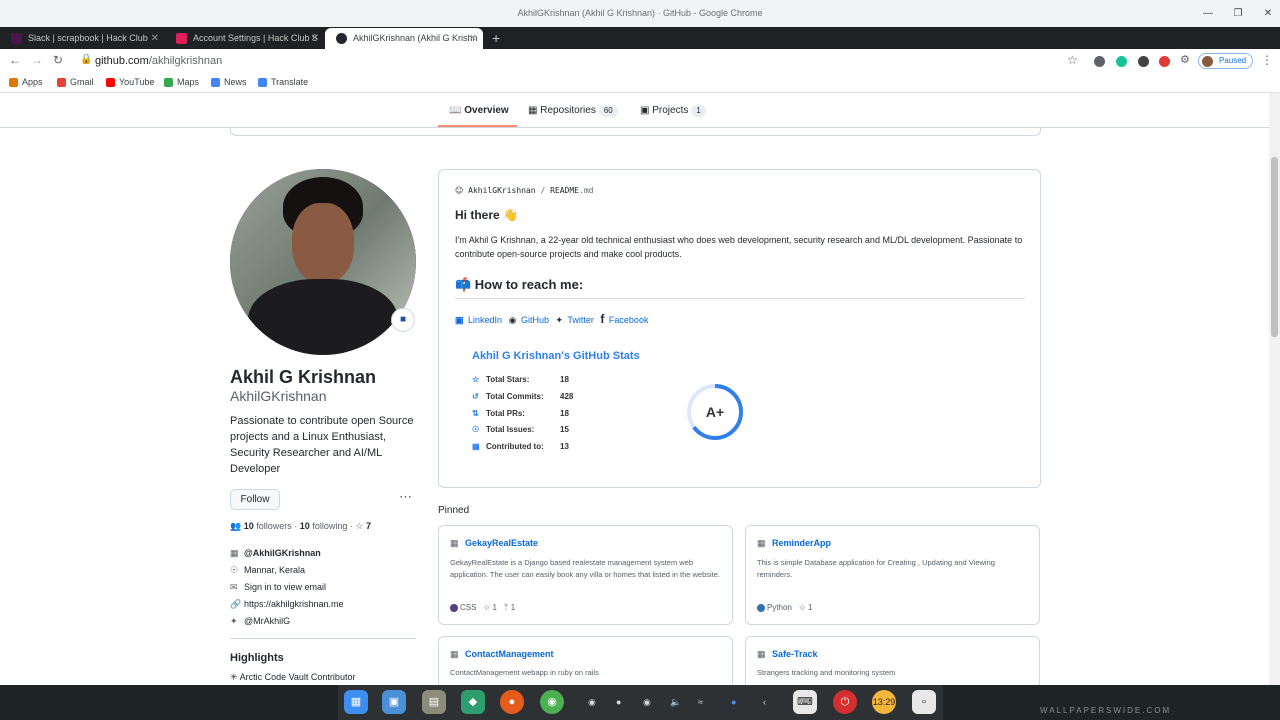  I want to click on readme-header: ☺ AkhilGKrishnan / README.md, so click(524, 190).